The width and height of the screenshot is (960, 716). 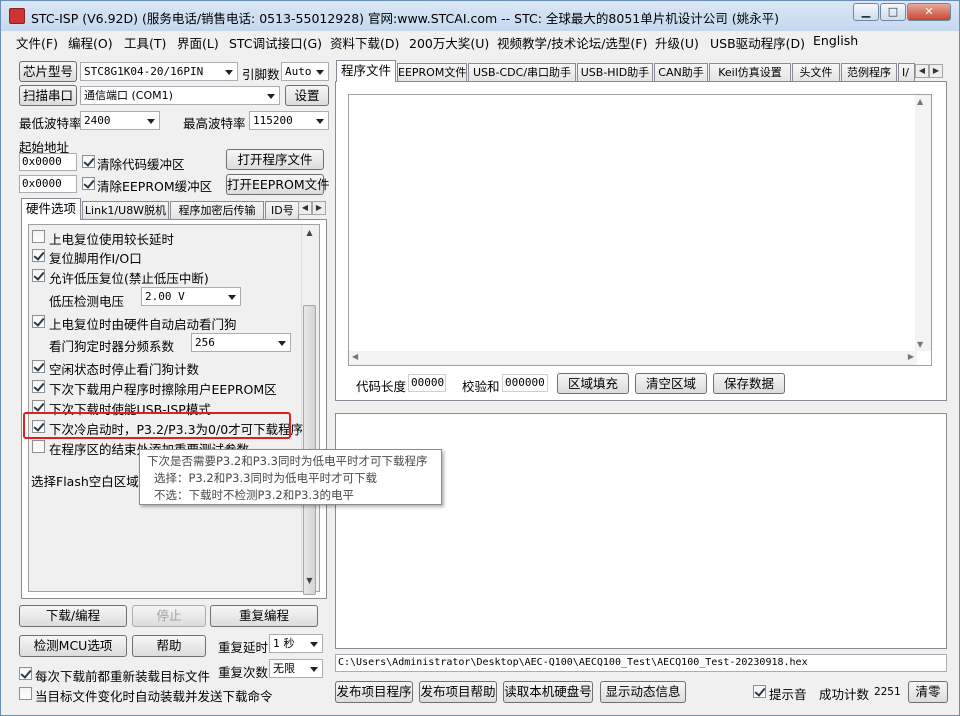 I want to click on publish-help-button: 发布项目帮助, so click(x=458, y=692).